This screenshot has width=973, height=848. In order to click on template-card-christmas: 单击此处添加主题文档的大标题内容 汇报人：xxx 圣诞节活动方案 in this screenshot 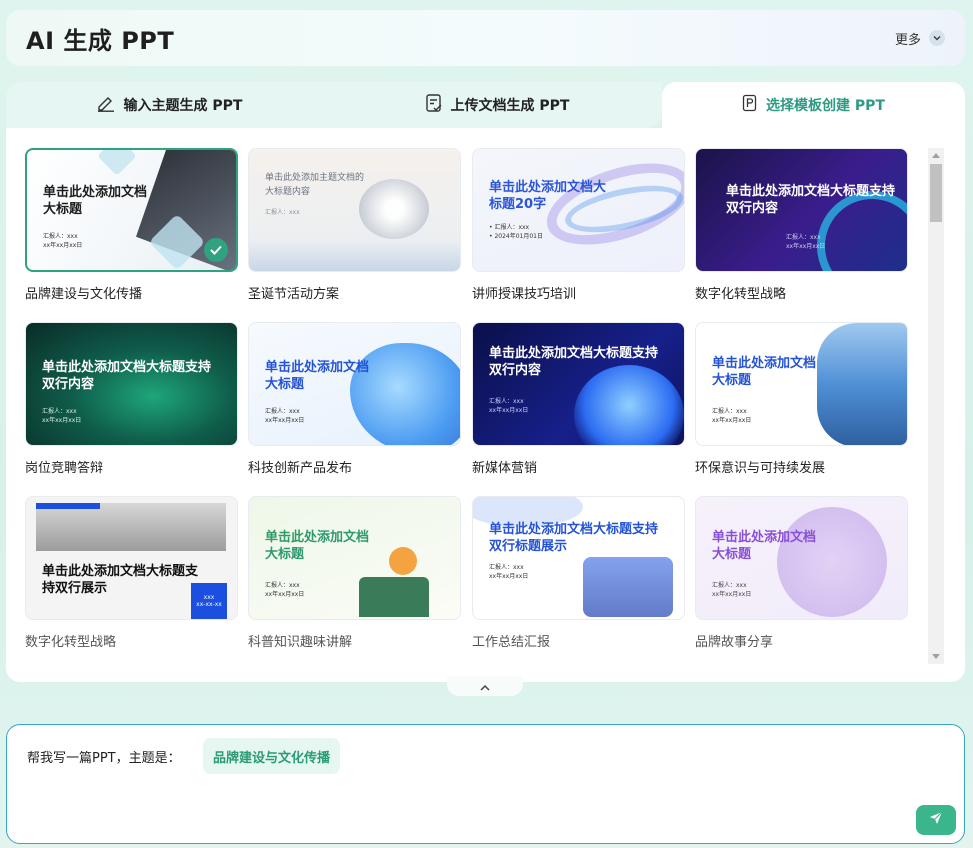, I will do `click(354, 225)`.